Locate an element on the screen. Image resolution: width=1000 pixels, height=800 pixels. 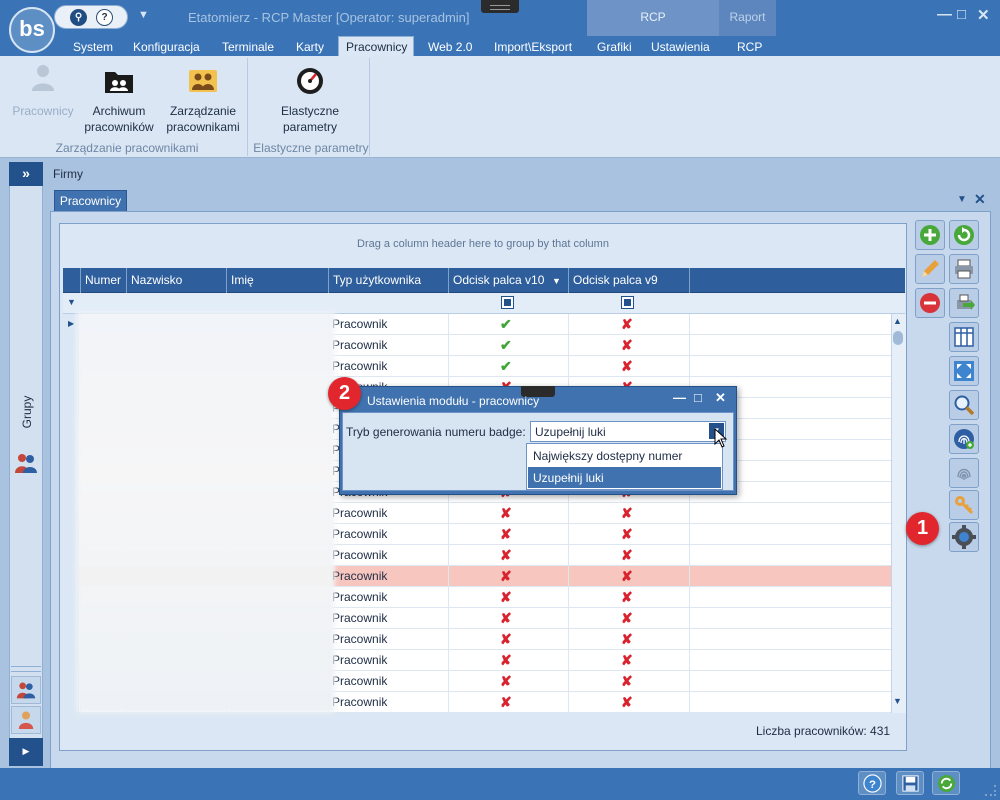
header-nazwisko: Nazwisko is located at coordinates (176, 280).